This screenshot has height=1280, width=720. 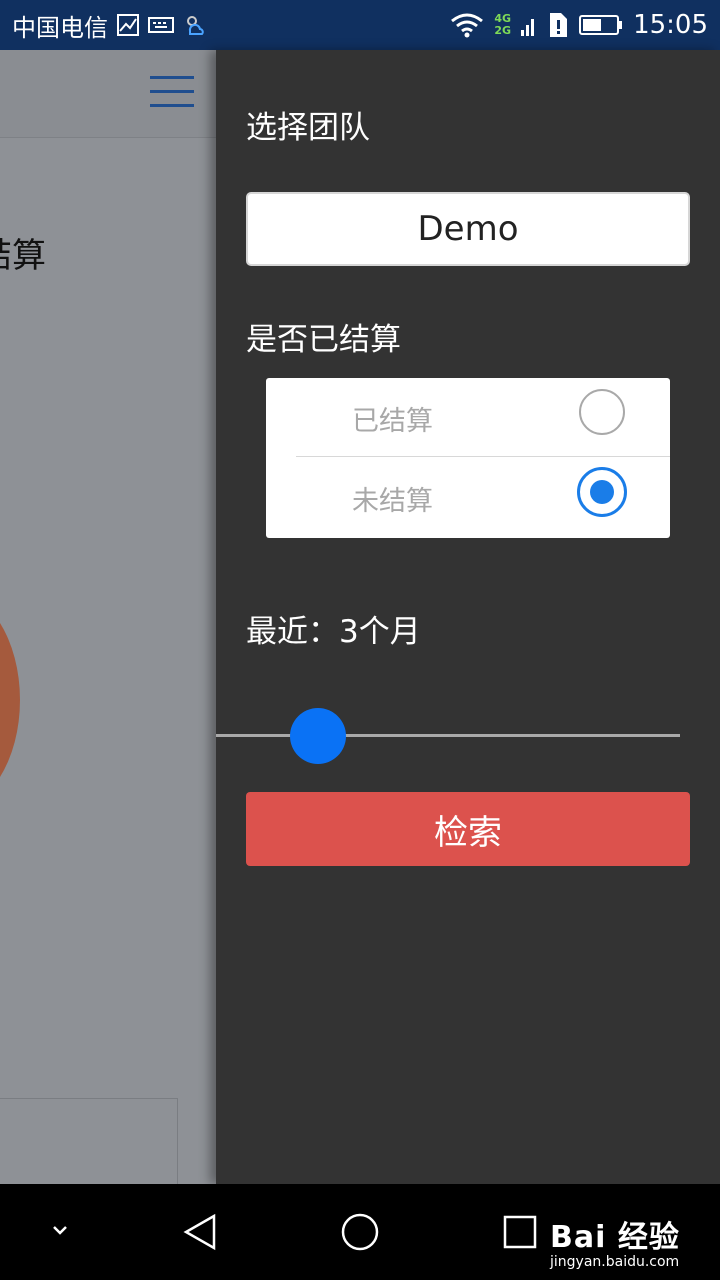 What do you see at coordinates (110, 25) in the screenshot?
I see `status-left: 中国电信` at bounding box center [110, 25].